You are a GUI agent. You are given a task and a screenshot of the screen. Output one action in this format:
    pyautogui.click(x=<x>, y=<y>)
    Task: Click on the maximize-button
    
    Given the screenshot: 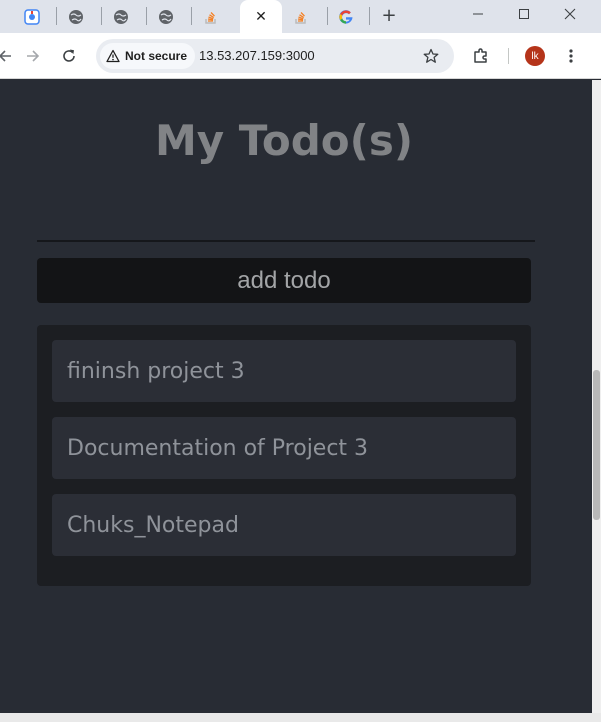 What is the action you would take?
    pyautogui.click(x=524, y=14)
    